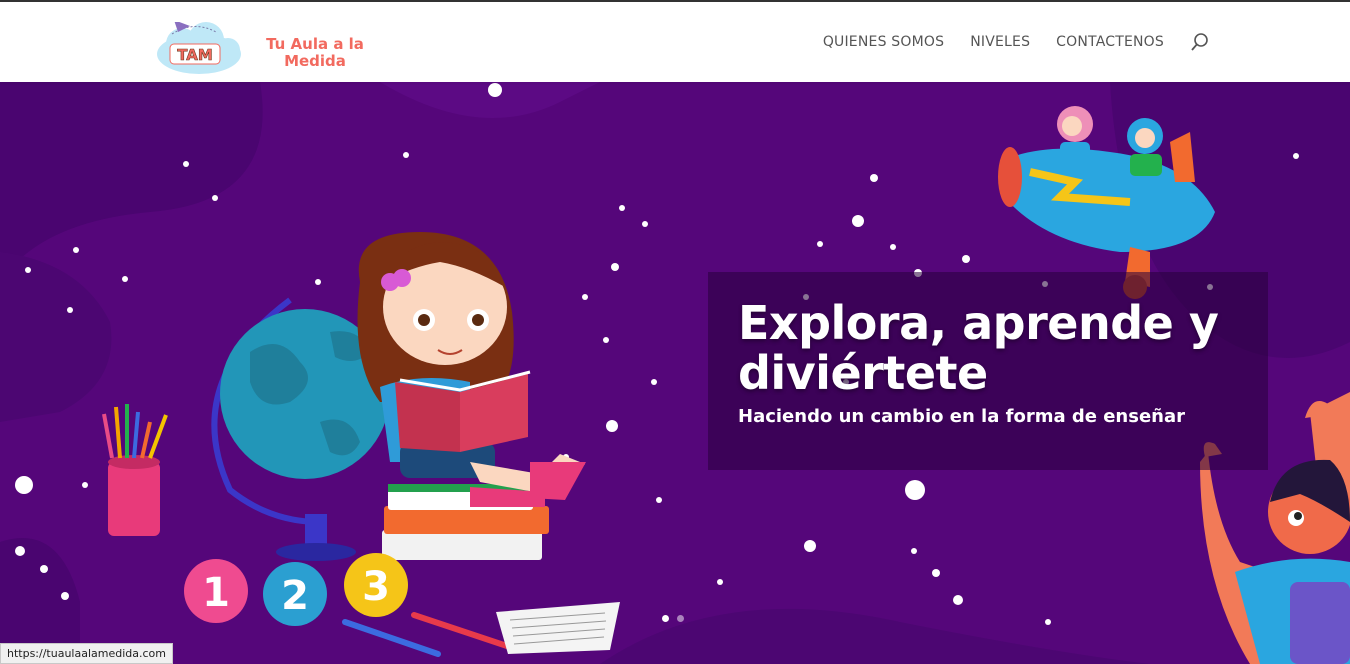 This screenshot has height=664, width=1350. I want to click on logo-cloud-icon: TAM, so click(199, 48).